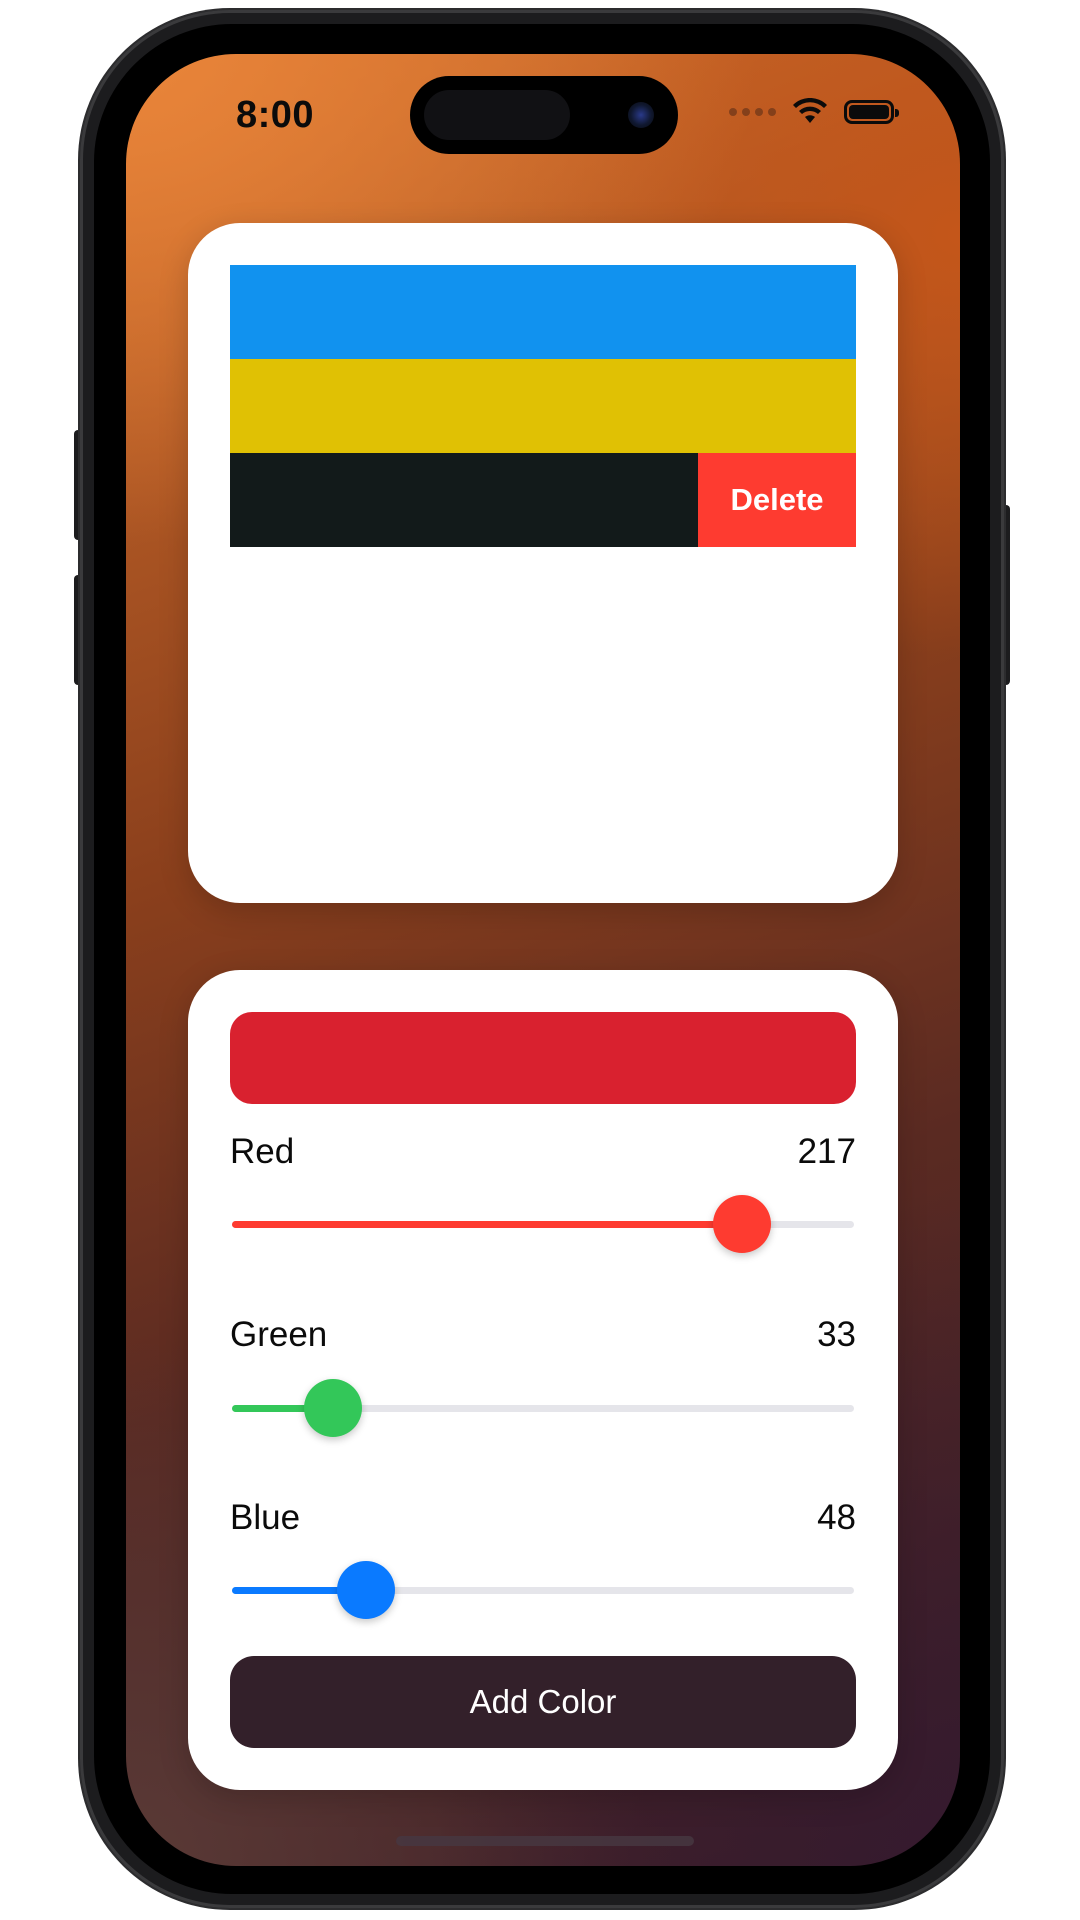 This screenshot has height=1920, width=1080. Describe the element at coordinates (265, 1517) in the screenshot. I see `blue-label: Blue` at that location.